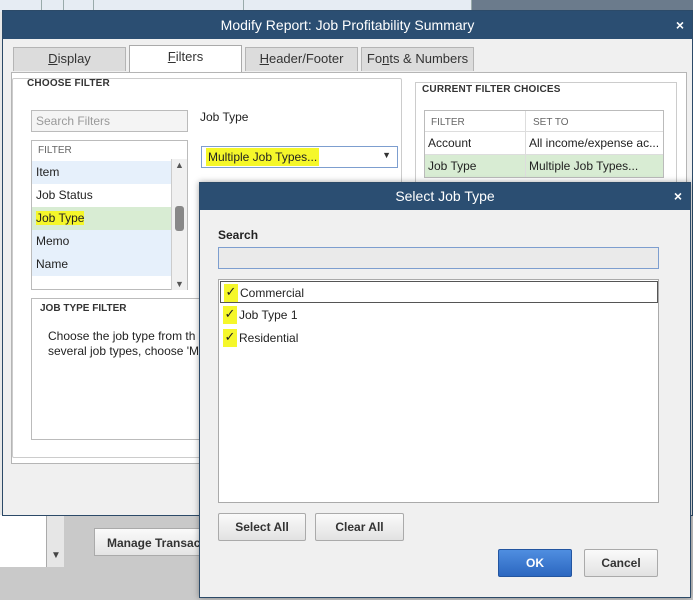  I want to click on tab-filters: Filters, so click(185, 58).